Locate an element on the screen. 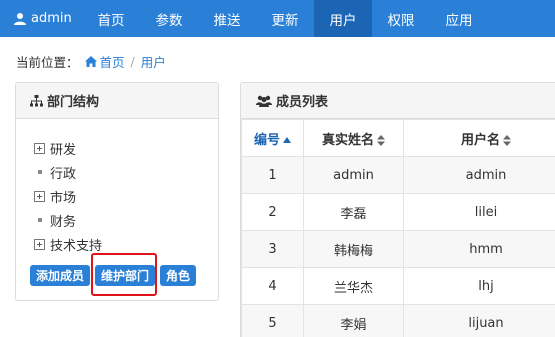  cell-id: 2 is located at coordinates (272, 212).